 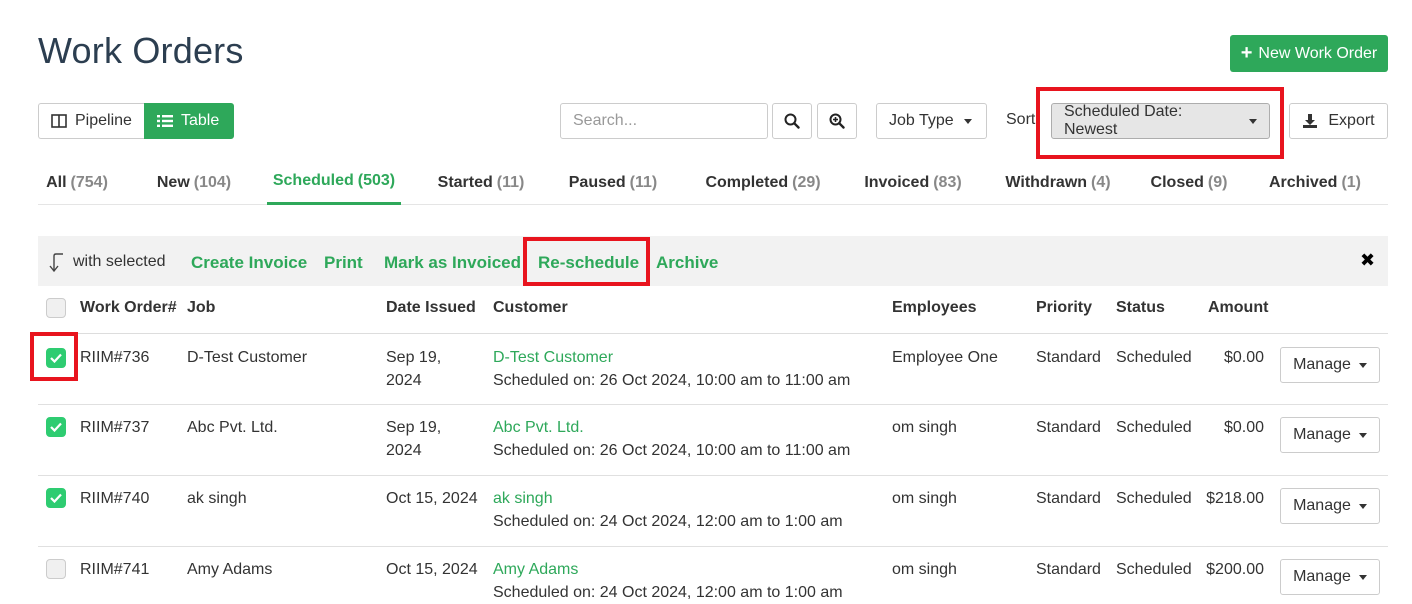 What do you see at coordinates (687, 263) in the screenshot?
I see `archive-action: Archive` at bounding box center [687, 263].